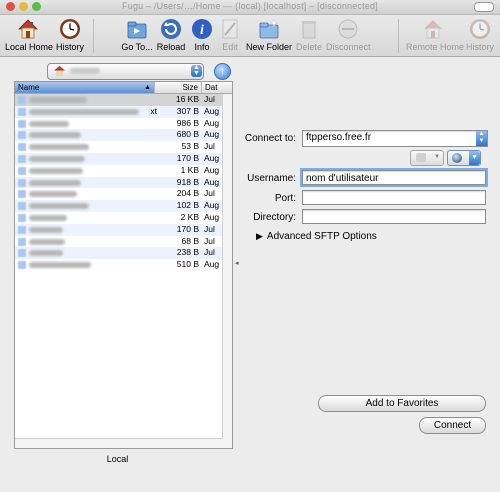  What do you see at coordinates (457, 158) in the screenshot?
I see `globe-icon` at bounding box center [457, 158].